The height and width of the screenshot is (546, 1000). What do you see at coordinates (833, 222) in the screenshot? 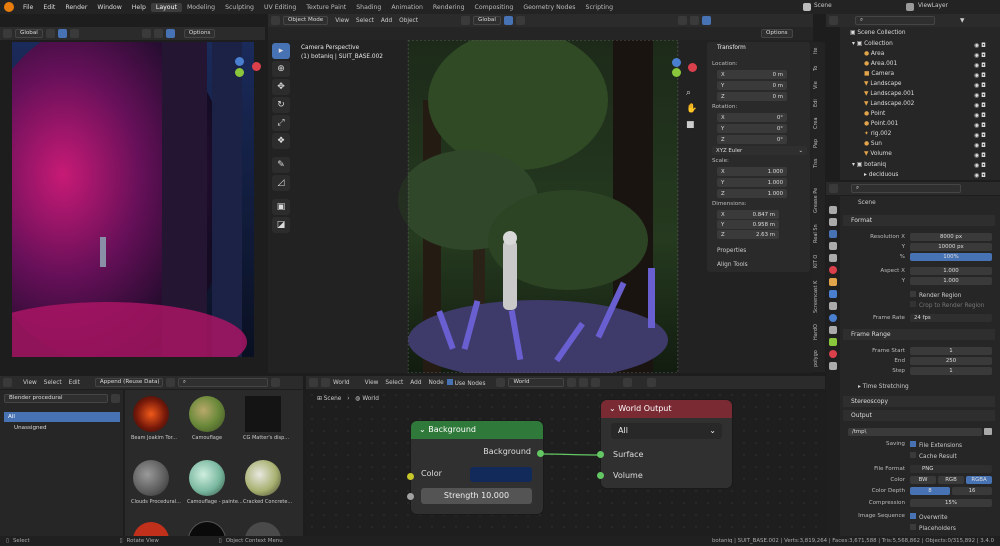
I see `render-tab-icon` at bounding box center [833, 222].